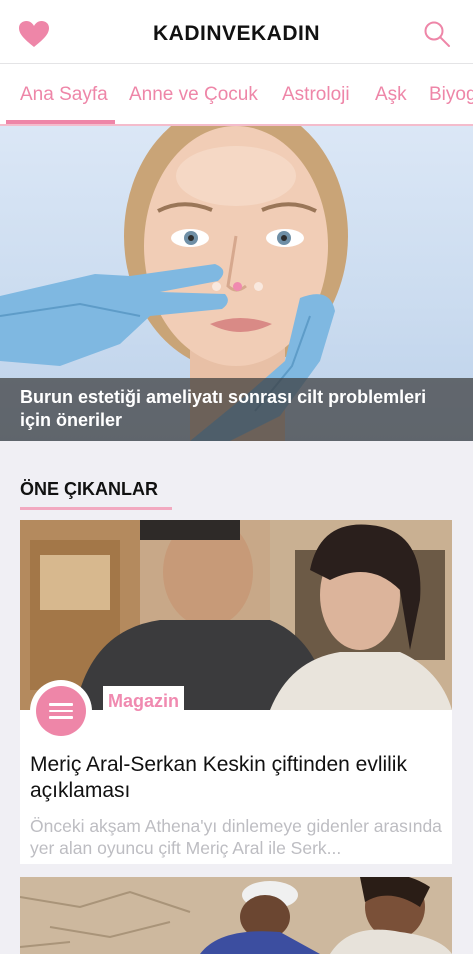 The width and height of the screenshot is (473, 954). Describe the element at coordinates (89, 489) in the screenshot. I see `section-title: ÖNE ÇIKANLAR` at that location.